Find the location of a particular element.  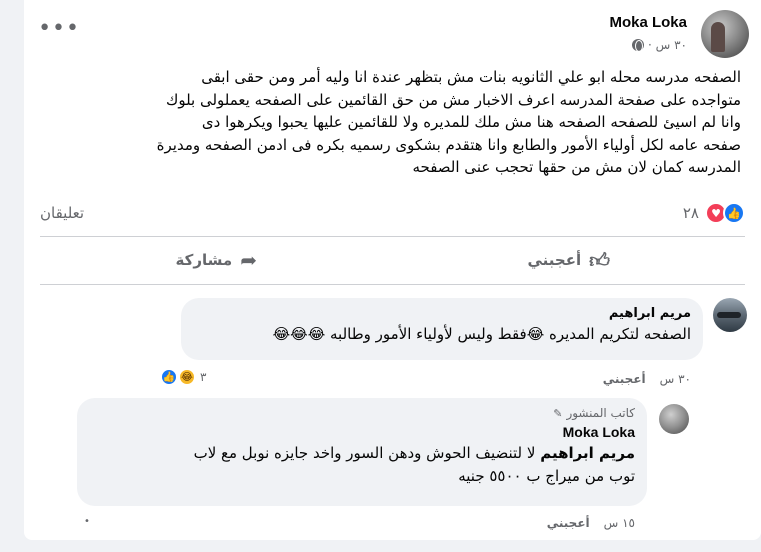

like-button: 👍︎ أعجبني is located at coordinates (569, 260).